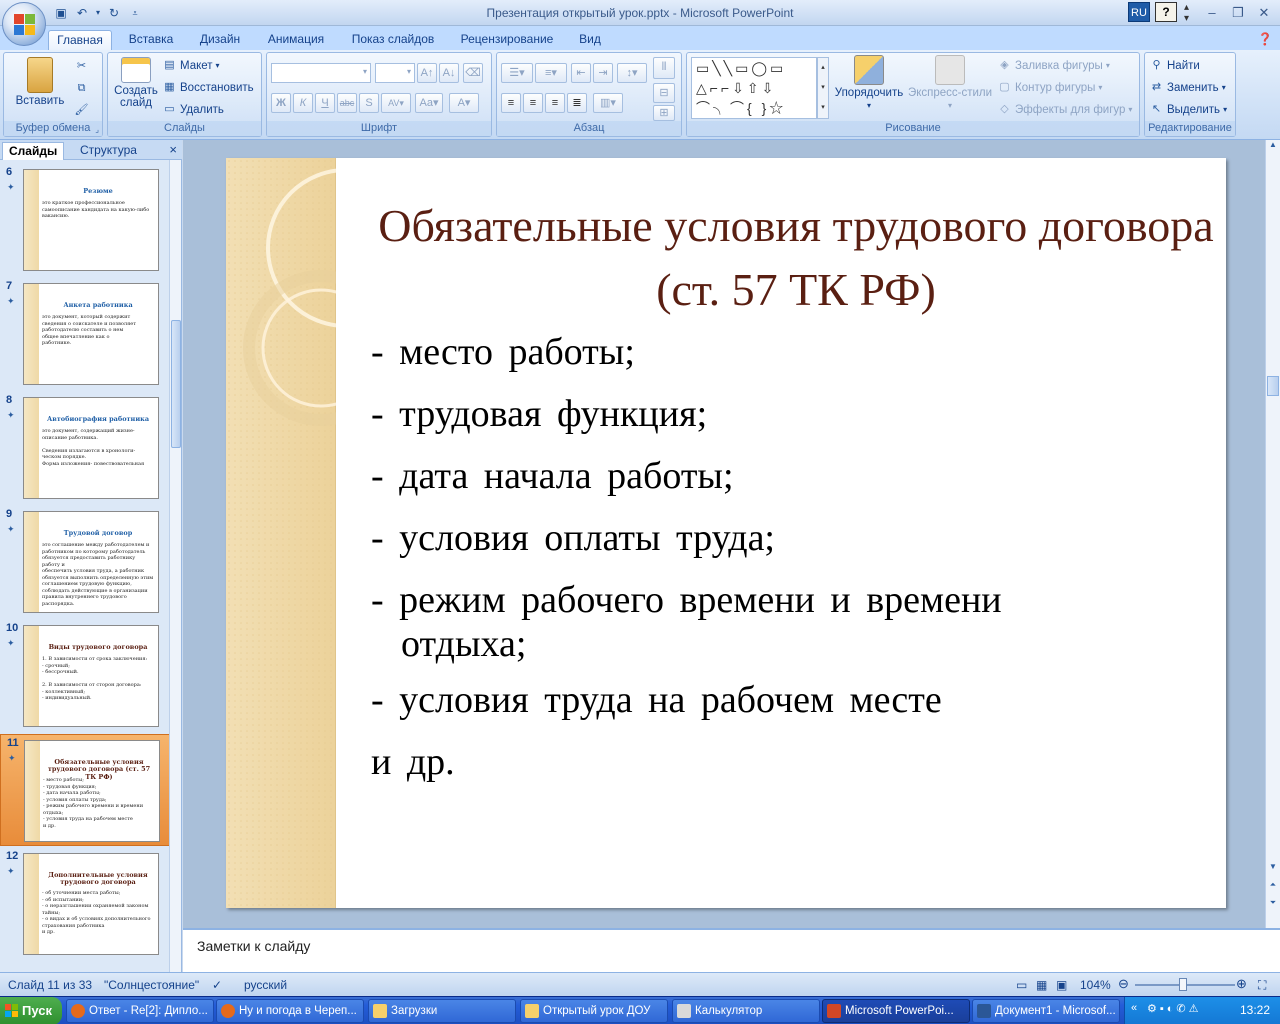 The width and height of the screenshot is (1280, 1024). What do you see at coordinates (427, 73) in the screenshot?
I see `grow-font-icon: A↑` at bounding box center [427, 73].